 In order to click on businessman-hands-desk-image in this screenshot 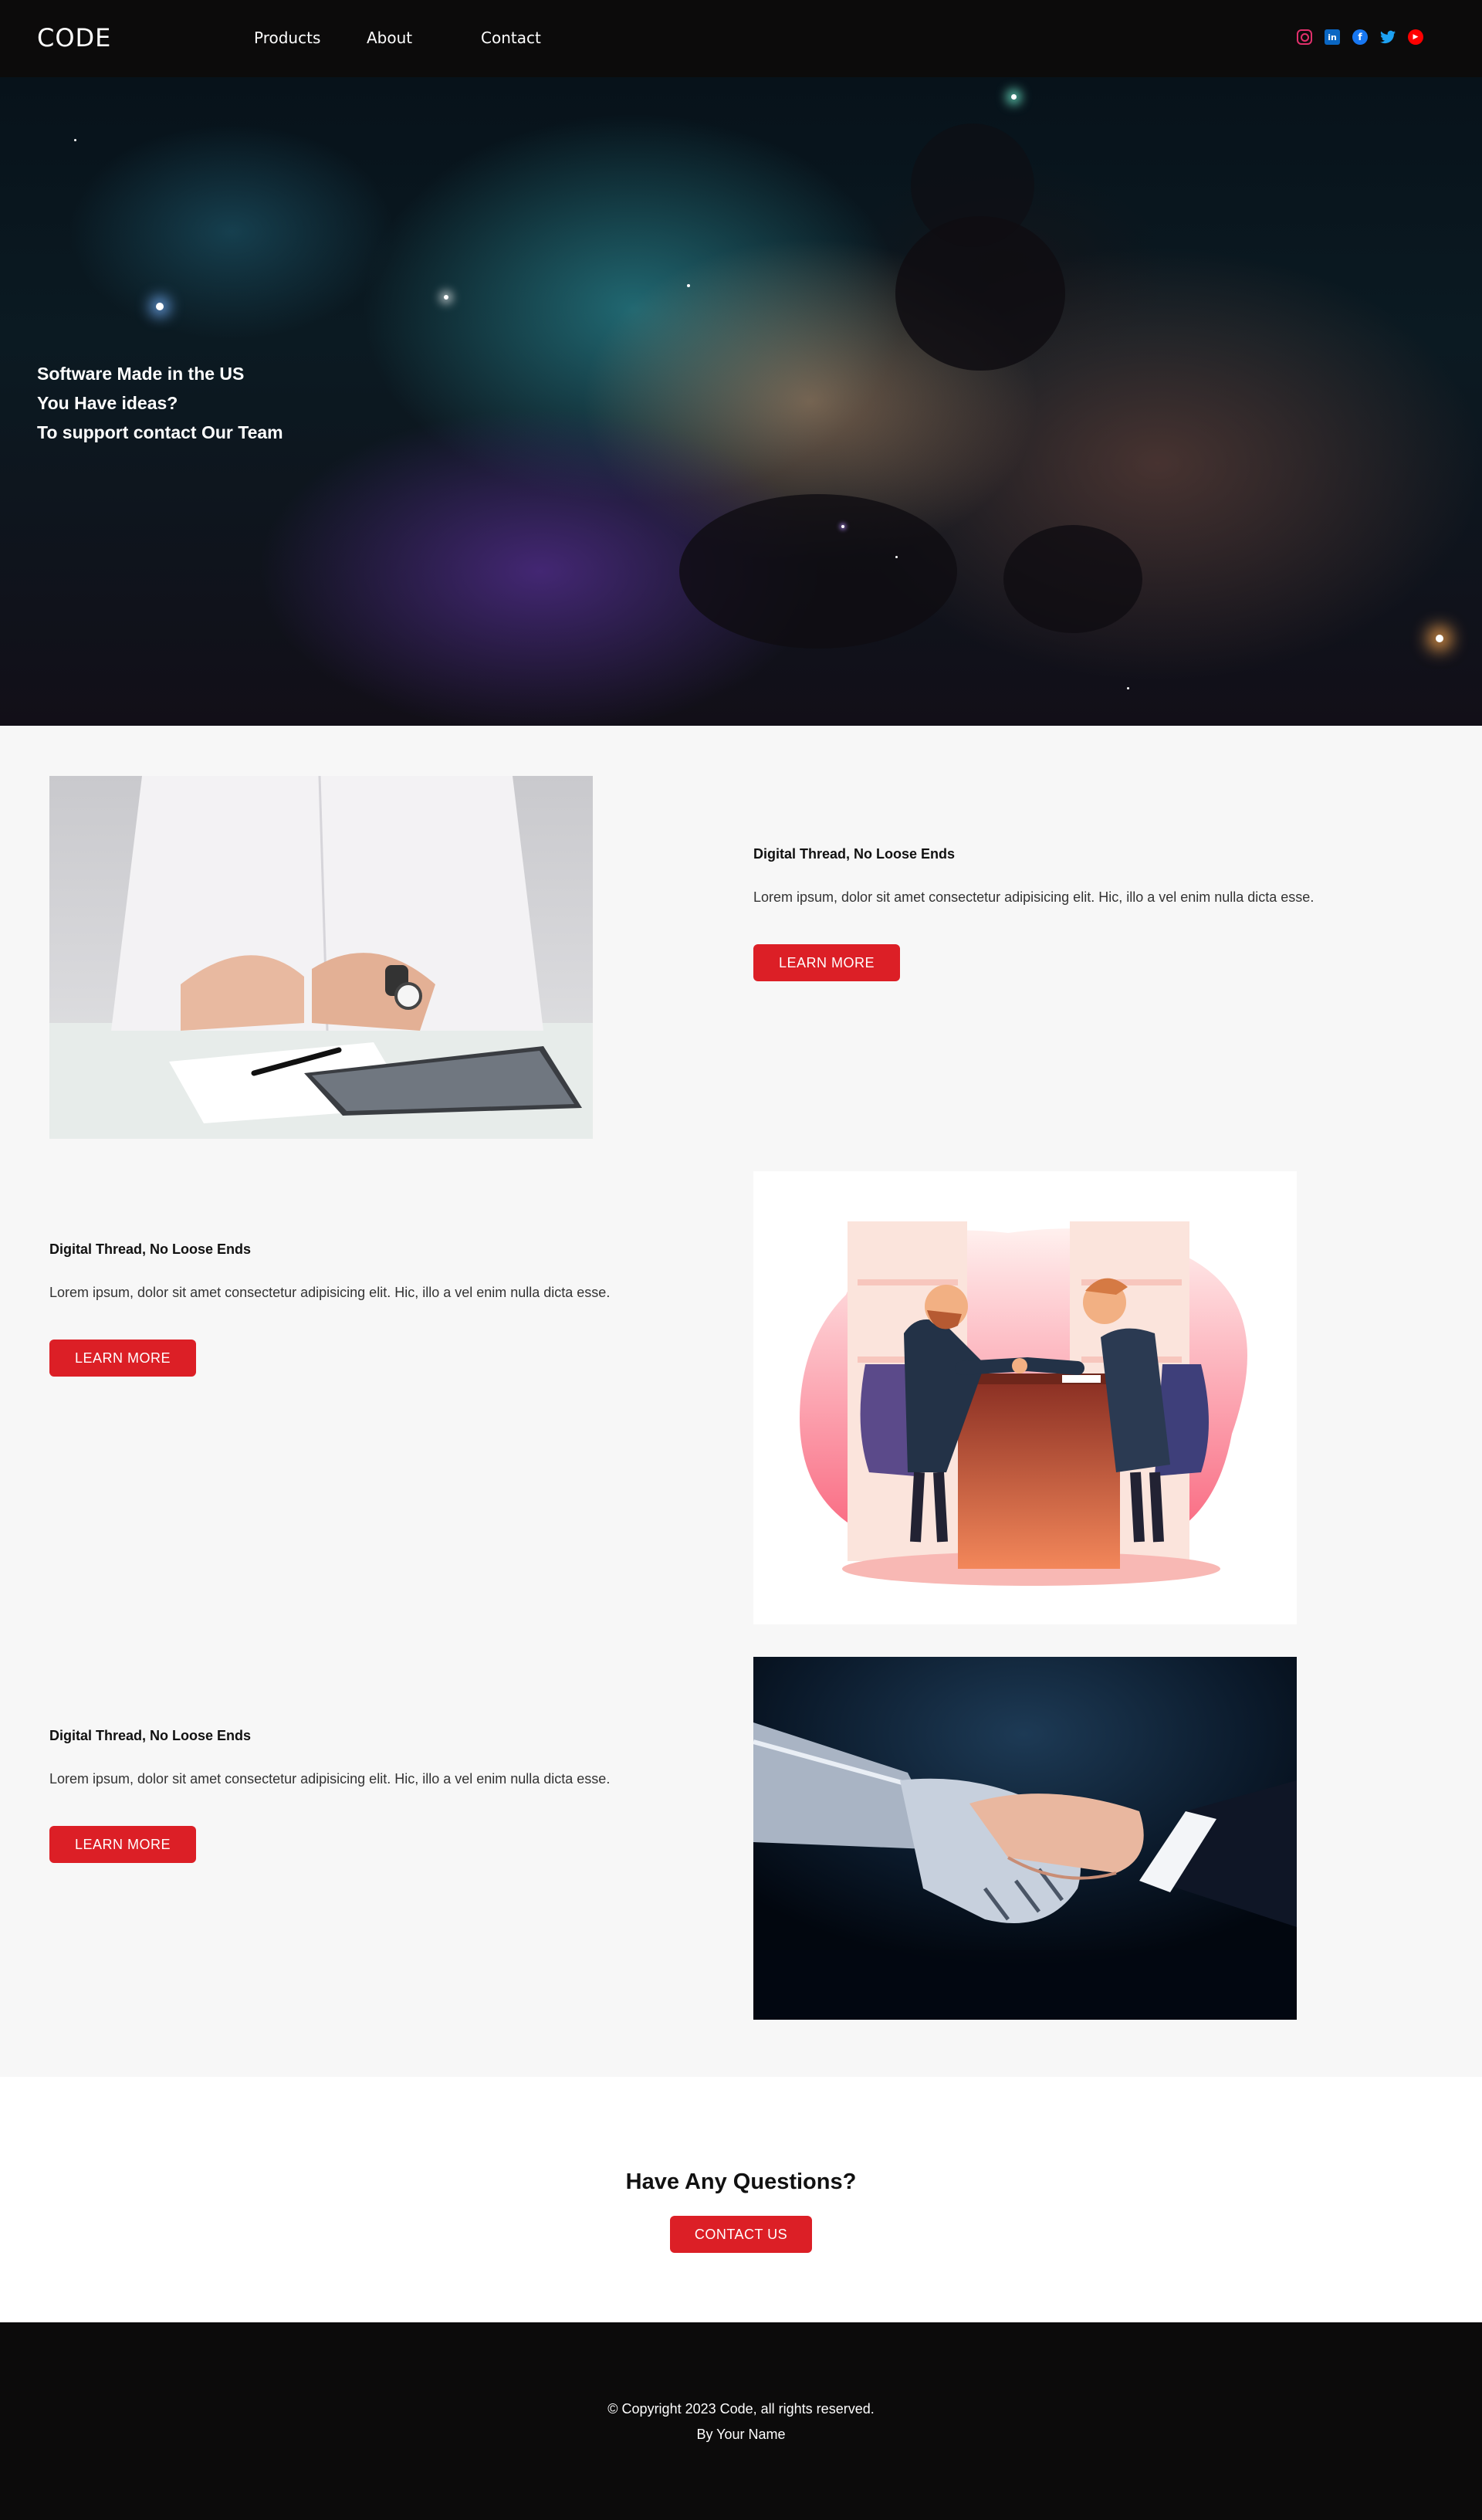, I will do `click(321, 957)`.